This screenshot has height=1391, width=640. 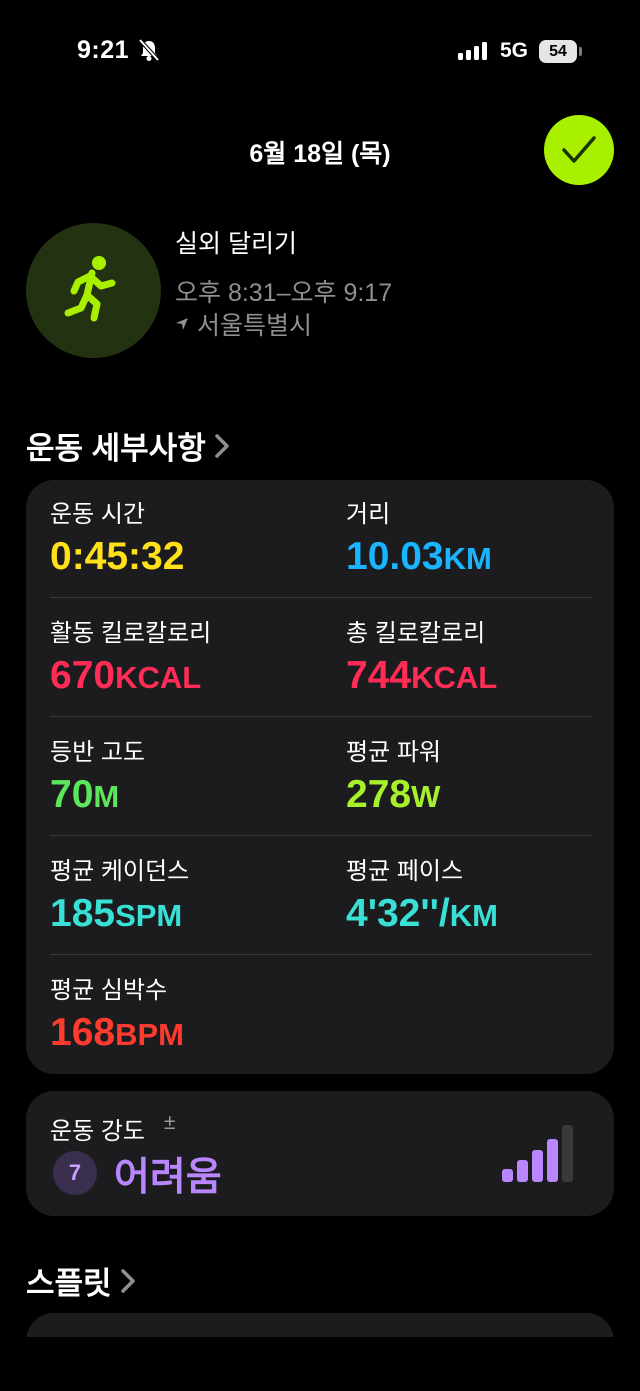 What do you see at coordinates (514, 50) in the screenshot?
I see `network-type: 5G` at bounding box center [514, 50].